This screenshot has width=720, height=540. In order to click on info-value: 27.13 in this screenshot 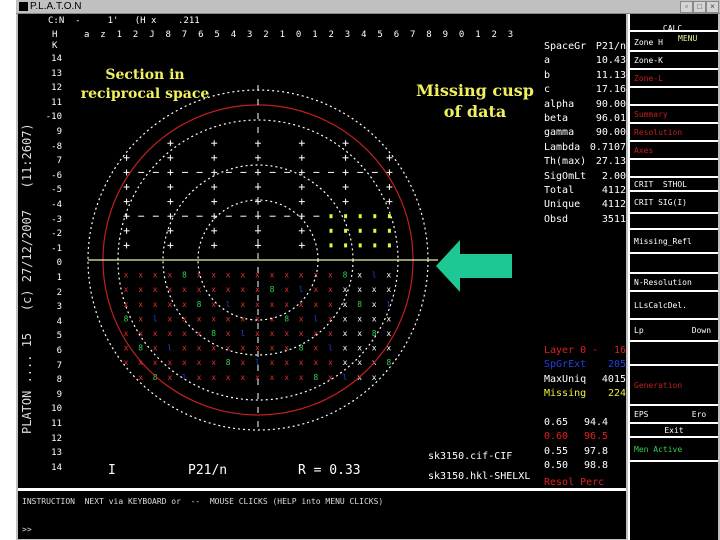, I will do `click(610, 162)`.